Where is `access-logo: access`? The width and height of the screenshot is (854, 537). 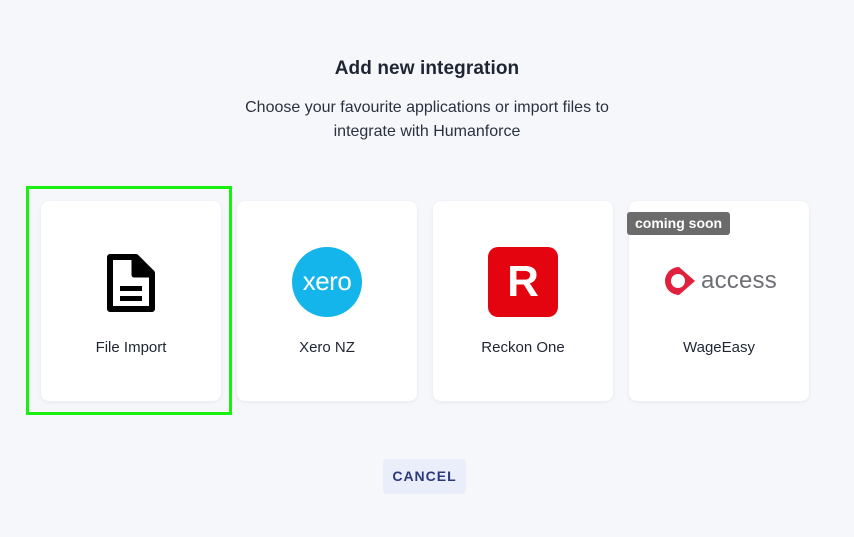
access-logo: access is located at coordinates (719, 281).